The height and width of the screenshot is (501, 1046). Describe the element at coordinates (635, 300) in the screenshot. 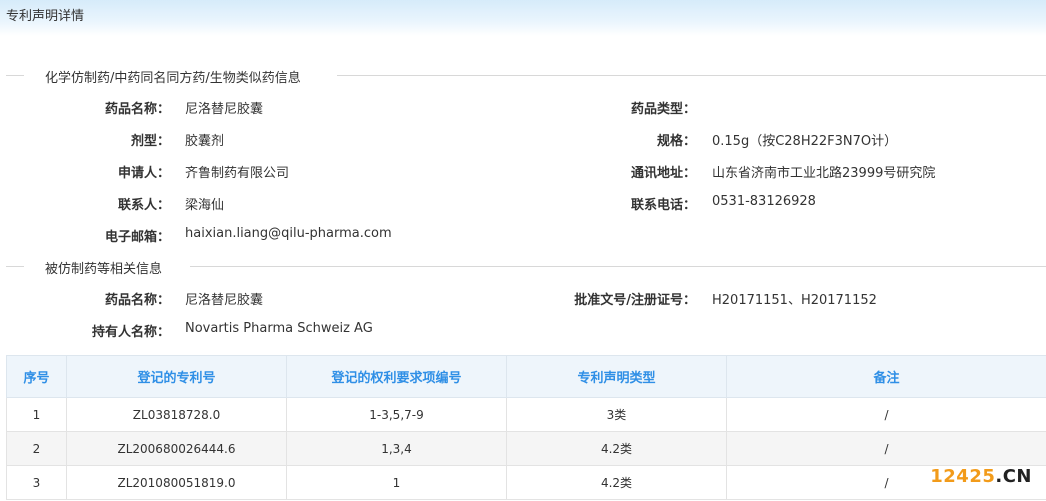

I see `label-approval-no: 批准文号/注册证号：` at that location.